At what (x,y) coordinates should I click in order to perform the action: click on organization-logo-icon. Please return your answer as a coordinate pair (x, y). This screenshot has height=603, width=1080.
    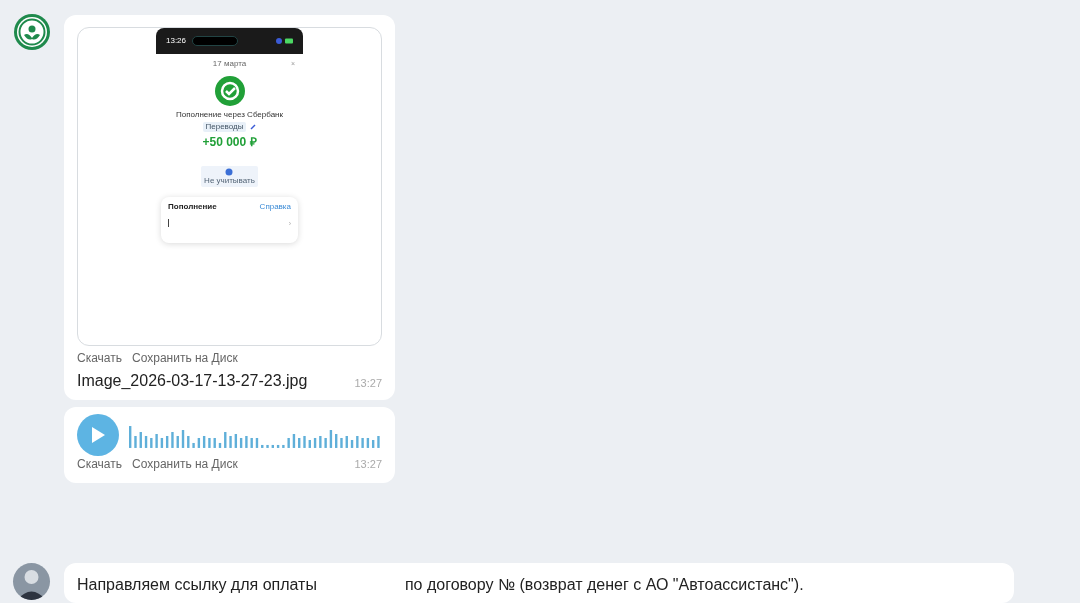
    Looking at the image, I should click on (32, 32).